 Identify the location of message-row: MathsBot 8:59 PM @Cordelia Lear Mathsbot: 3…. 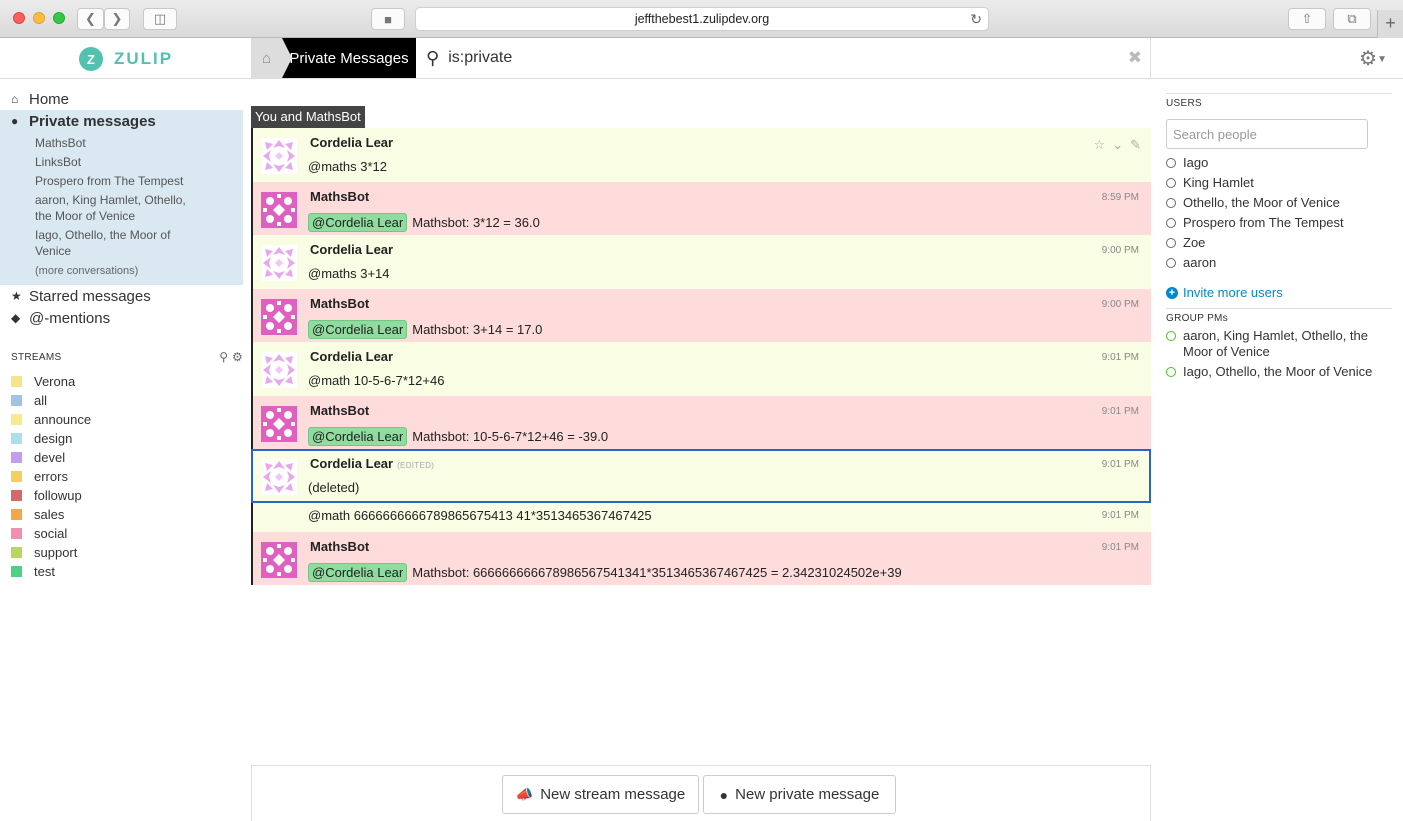
(701, 208).